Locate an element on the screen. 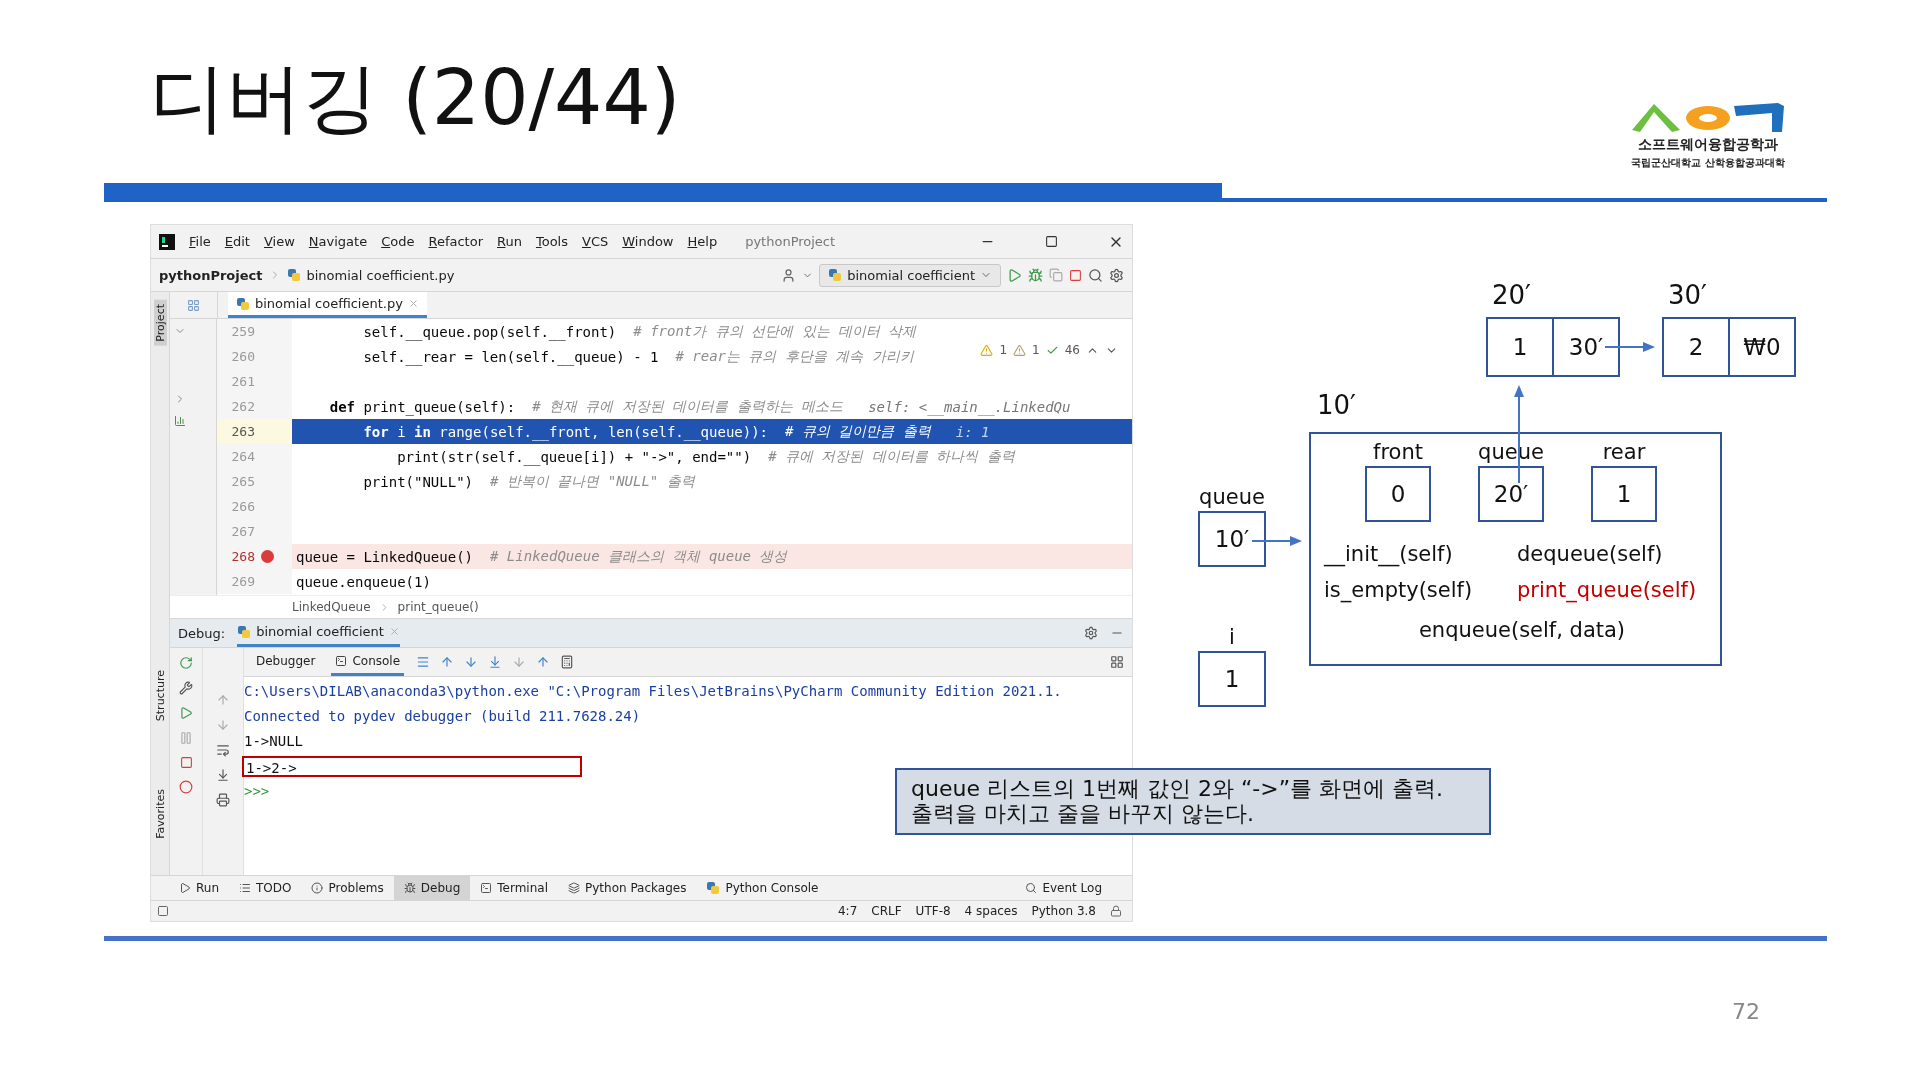  step-into-my-code-icon is located at coordinates (495, 662).